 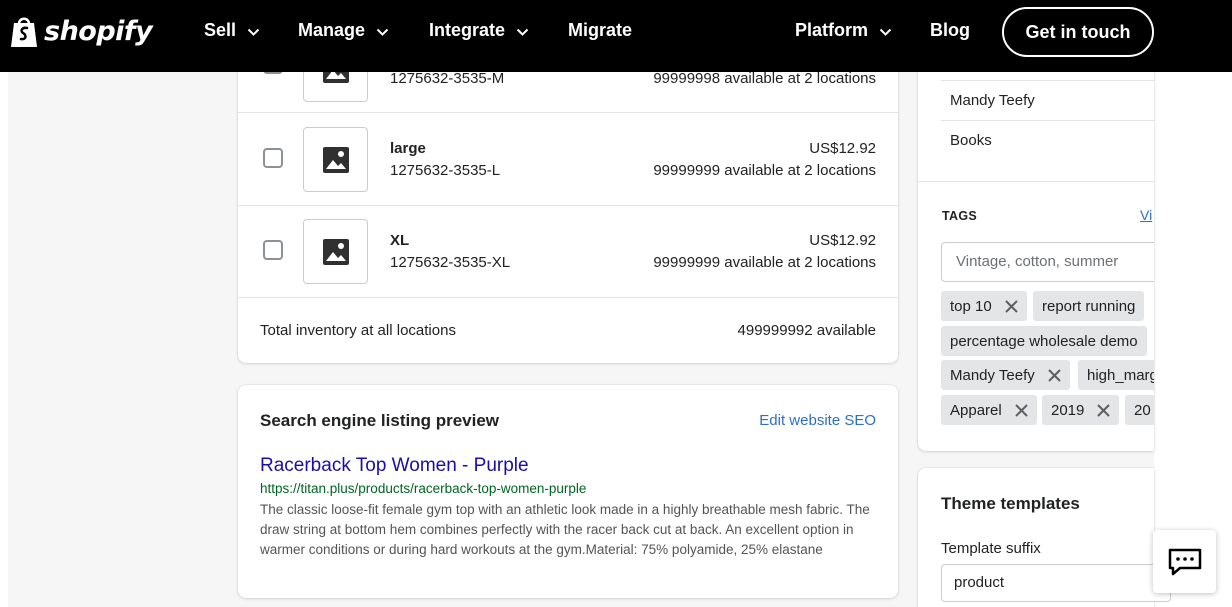 I want to click on nav-integrate-label: Integrate, so click(x=467, y=30).